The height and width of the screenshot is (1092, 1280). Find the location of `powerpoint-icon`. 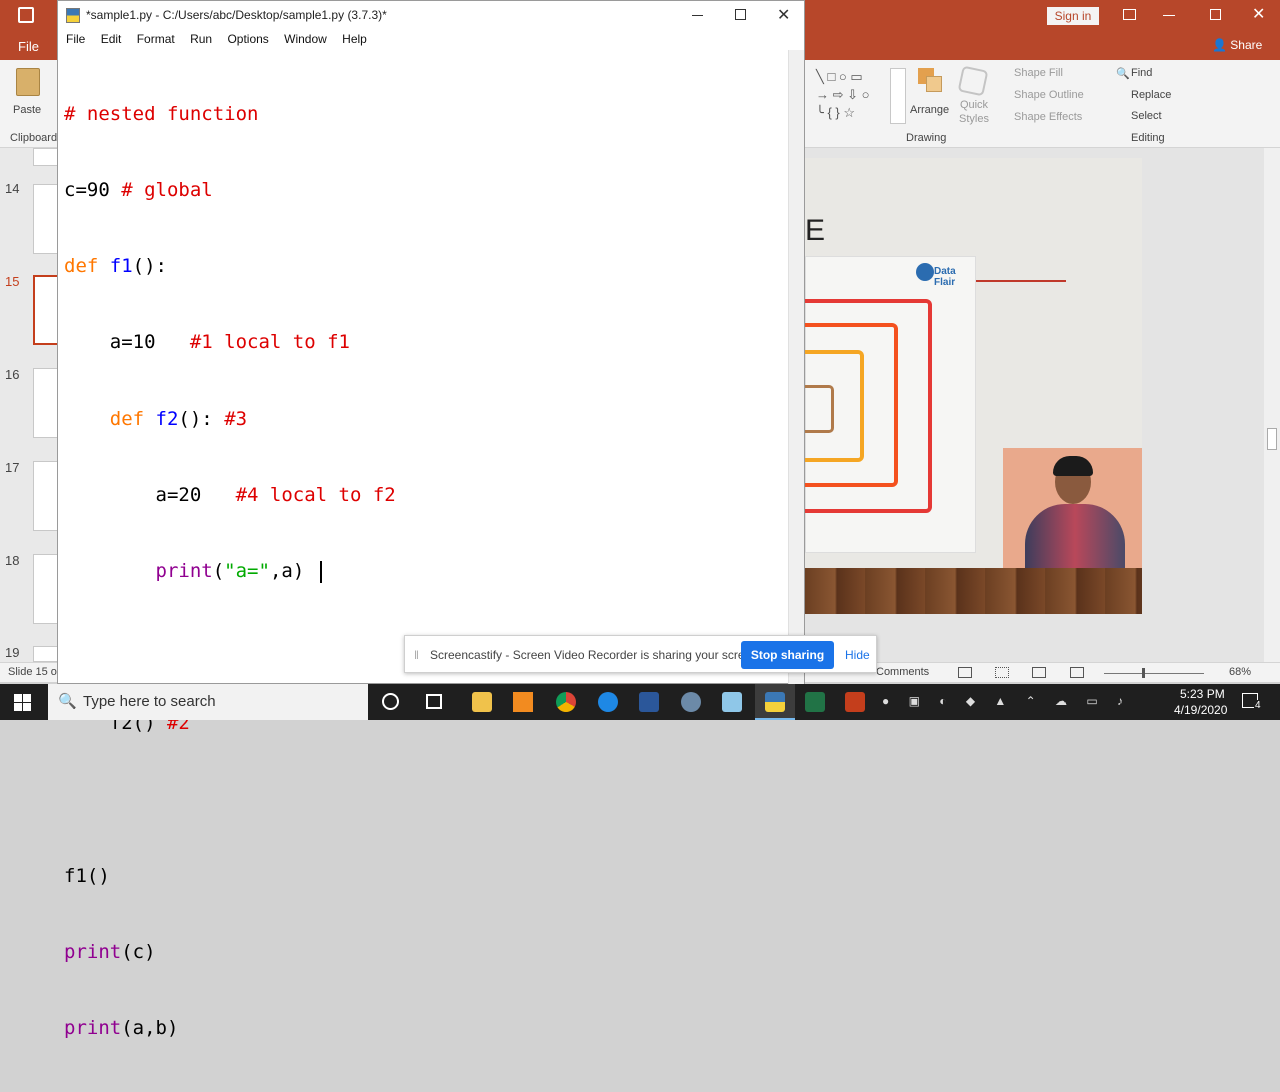

powerpoint-icon is located at coordinates (855, 702).